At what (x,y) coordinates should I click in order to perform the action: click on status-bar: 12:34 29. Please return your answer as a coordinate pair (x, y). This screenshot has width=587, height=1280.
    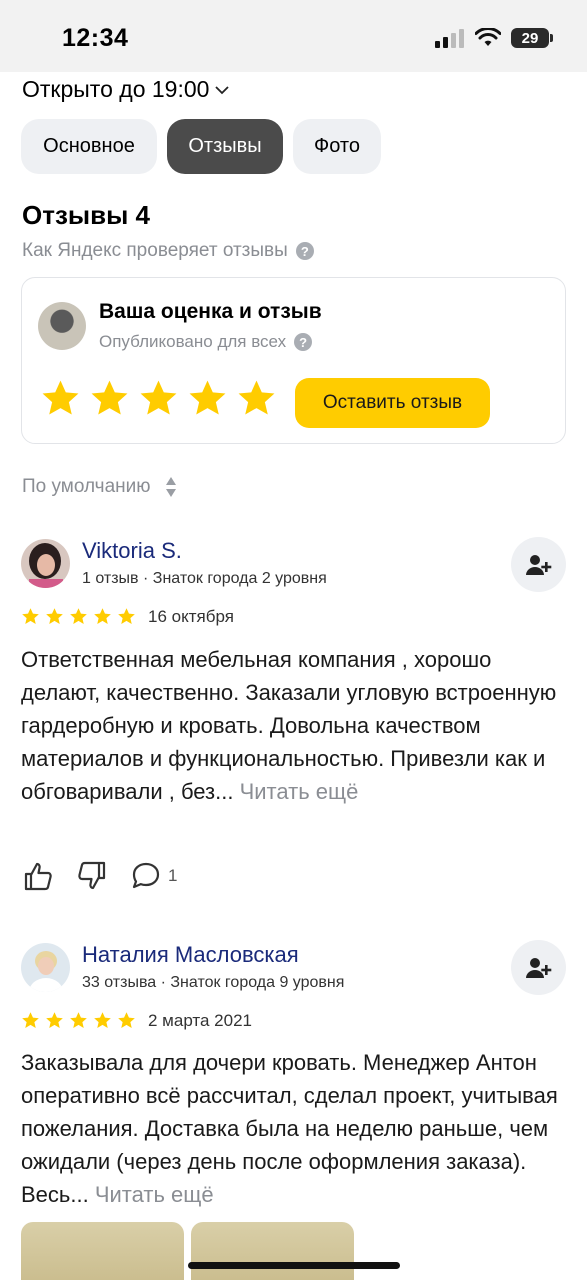
    Looking at the image, I should click on (293, 36).